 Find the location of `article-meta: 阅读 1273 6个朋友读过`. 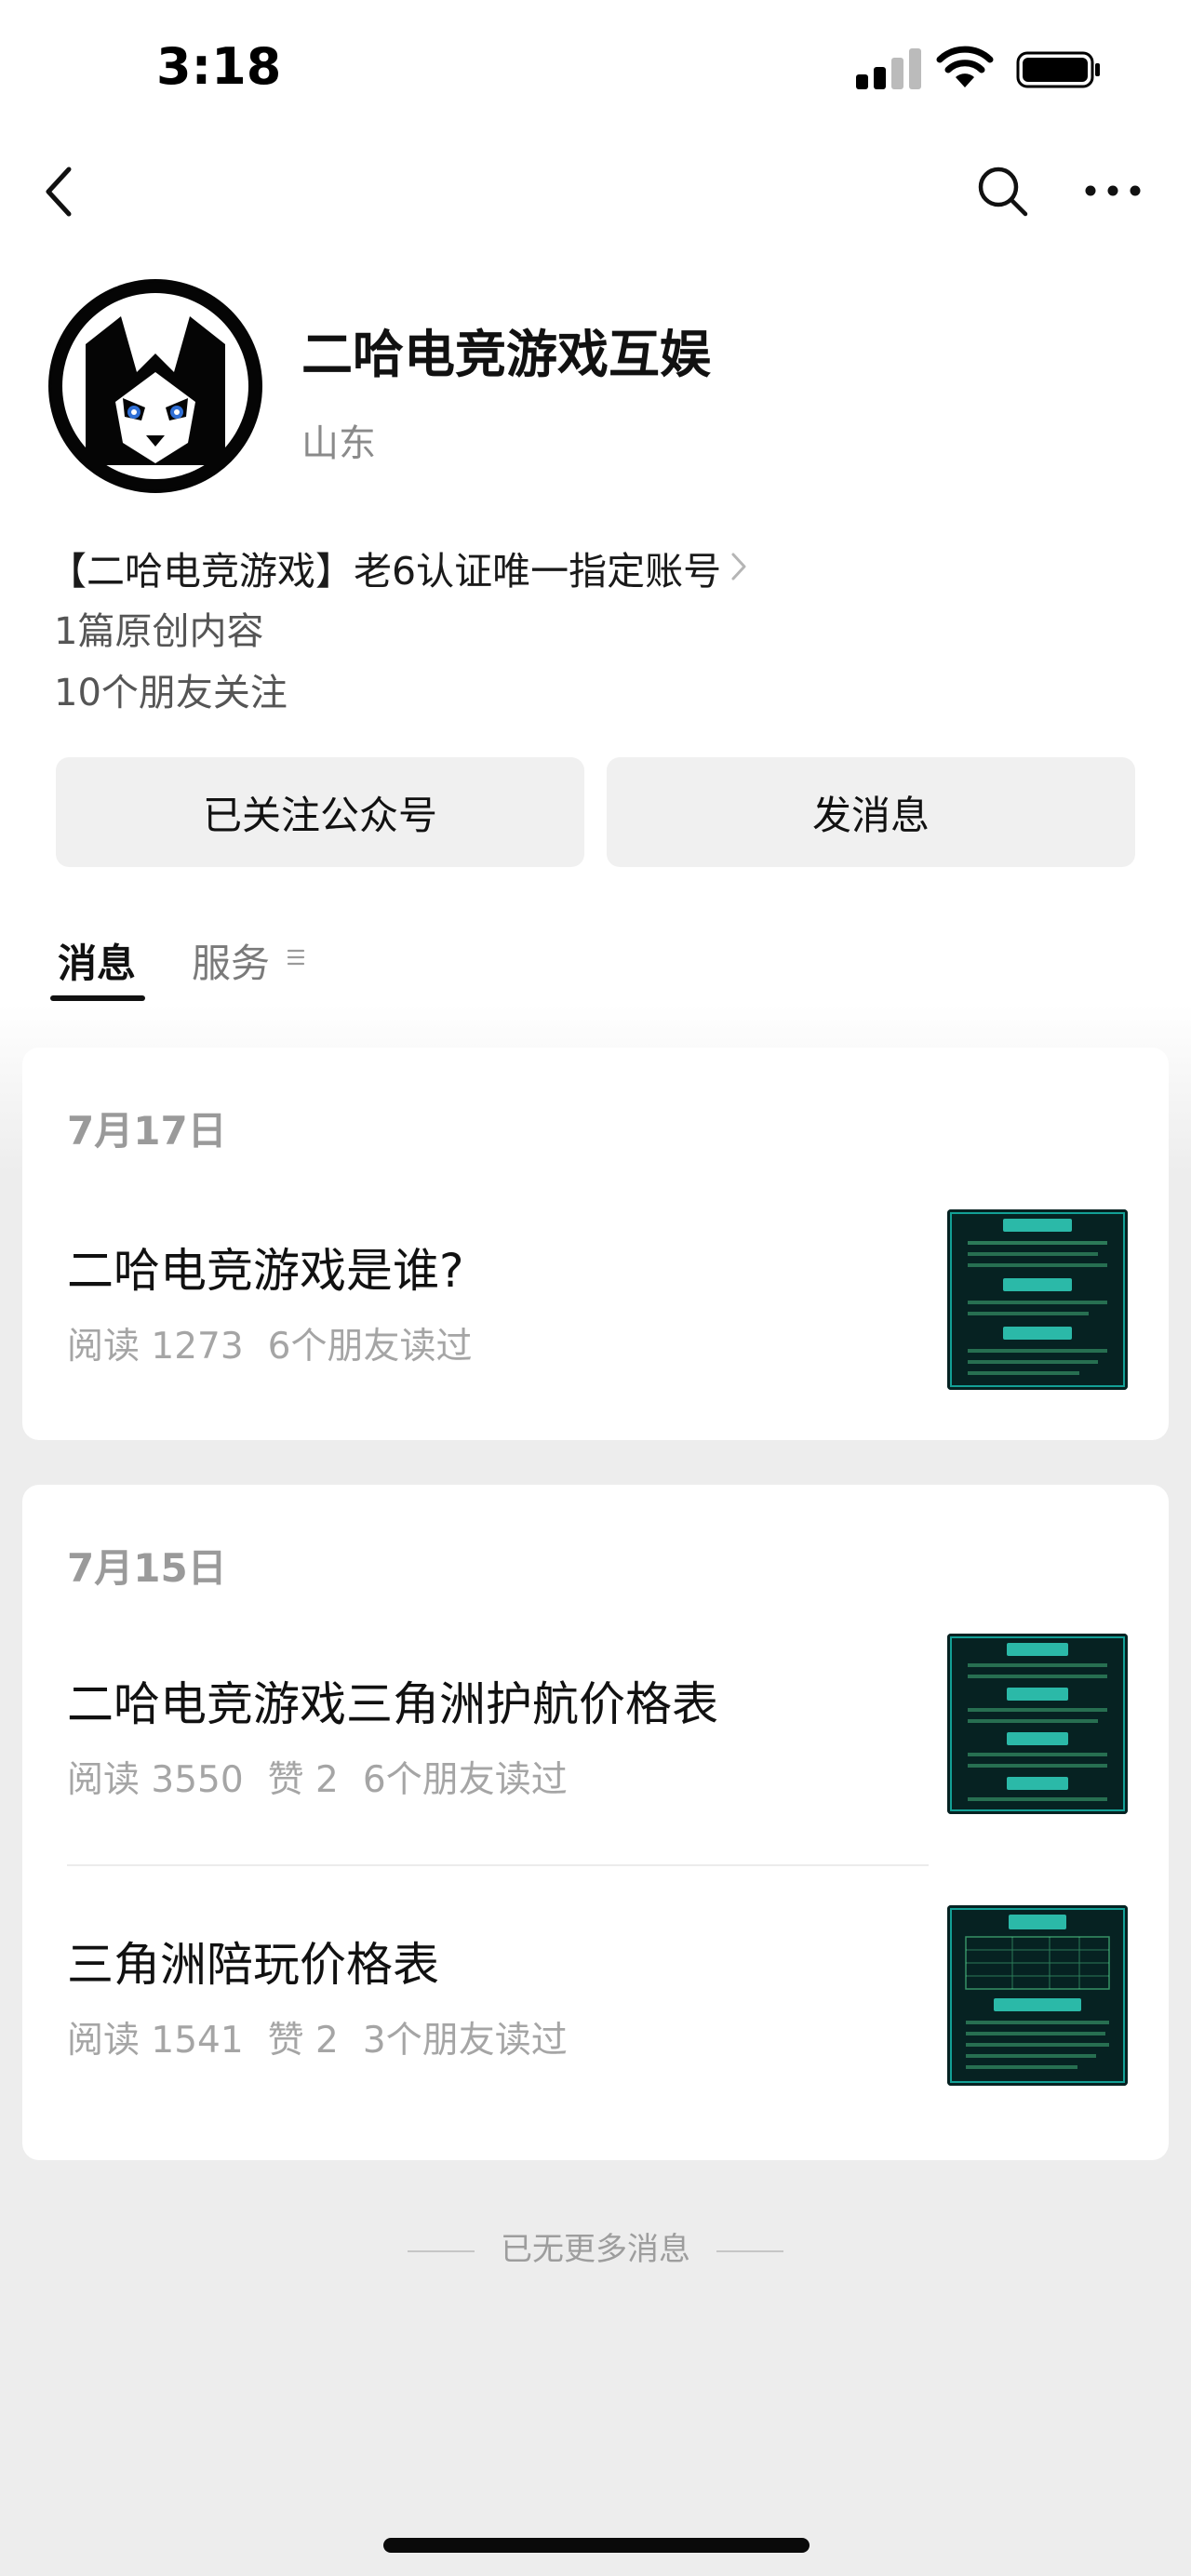

article-meta: 阅读 1273 6个朋友读过 is located at coordinates (281, 1343).